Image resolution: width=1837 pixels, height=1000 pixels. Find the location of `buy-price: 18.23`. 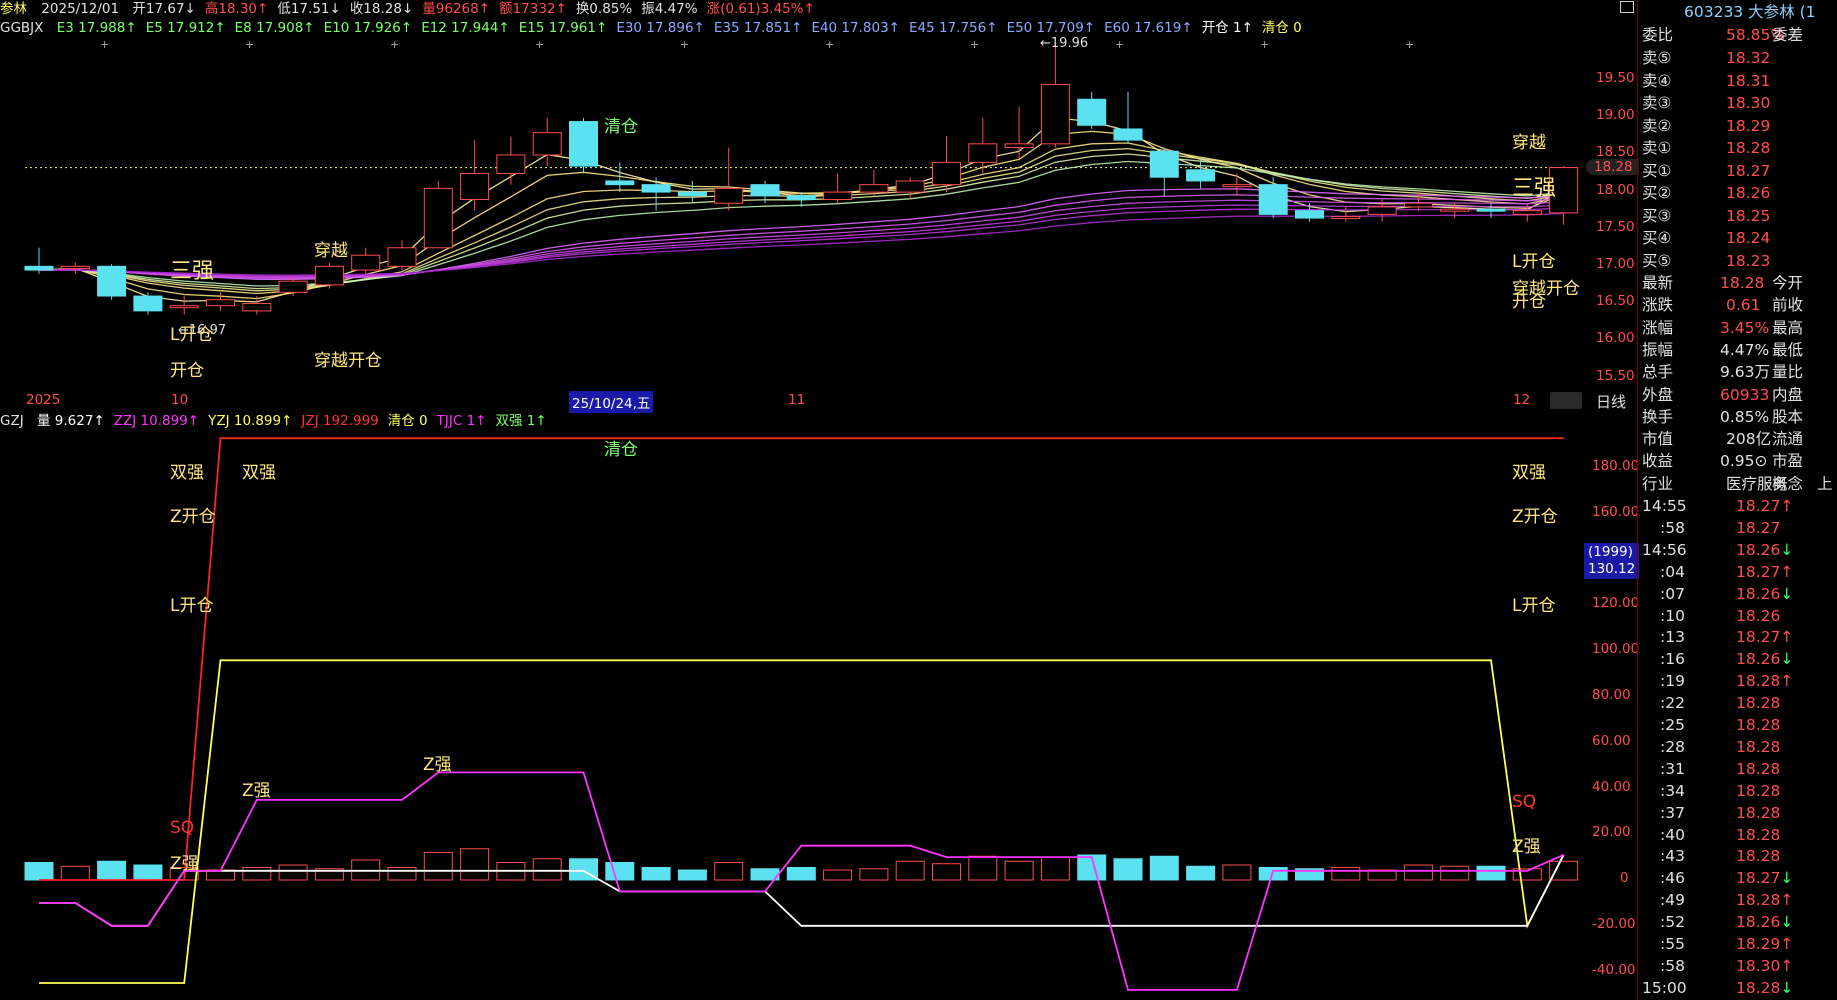

buy-price: 18.23 is located at coordinates (1748, 260).